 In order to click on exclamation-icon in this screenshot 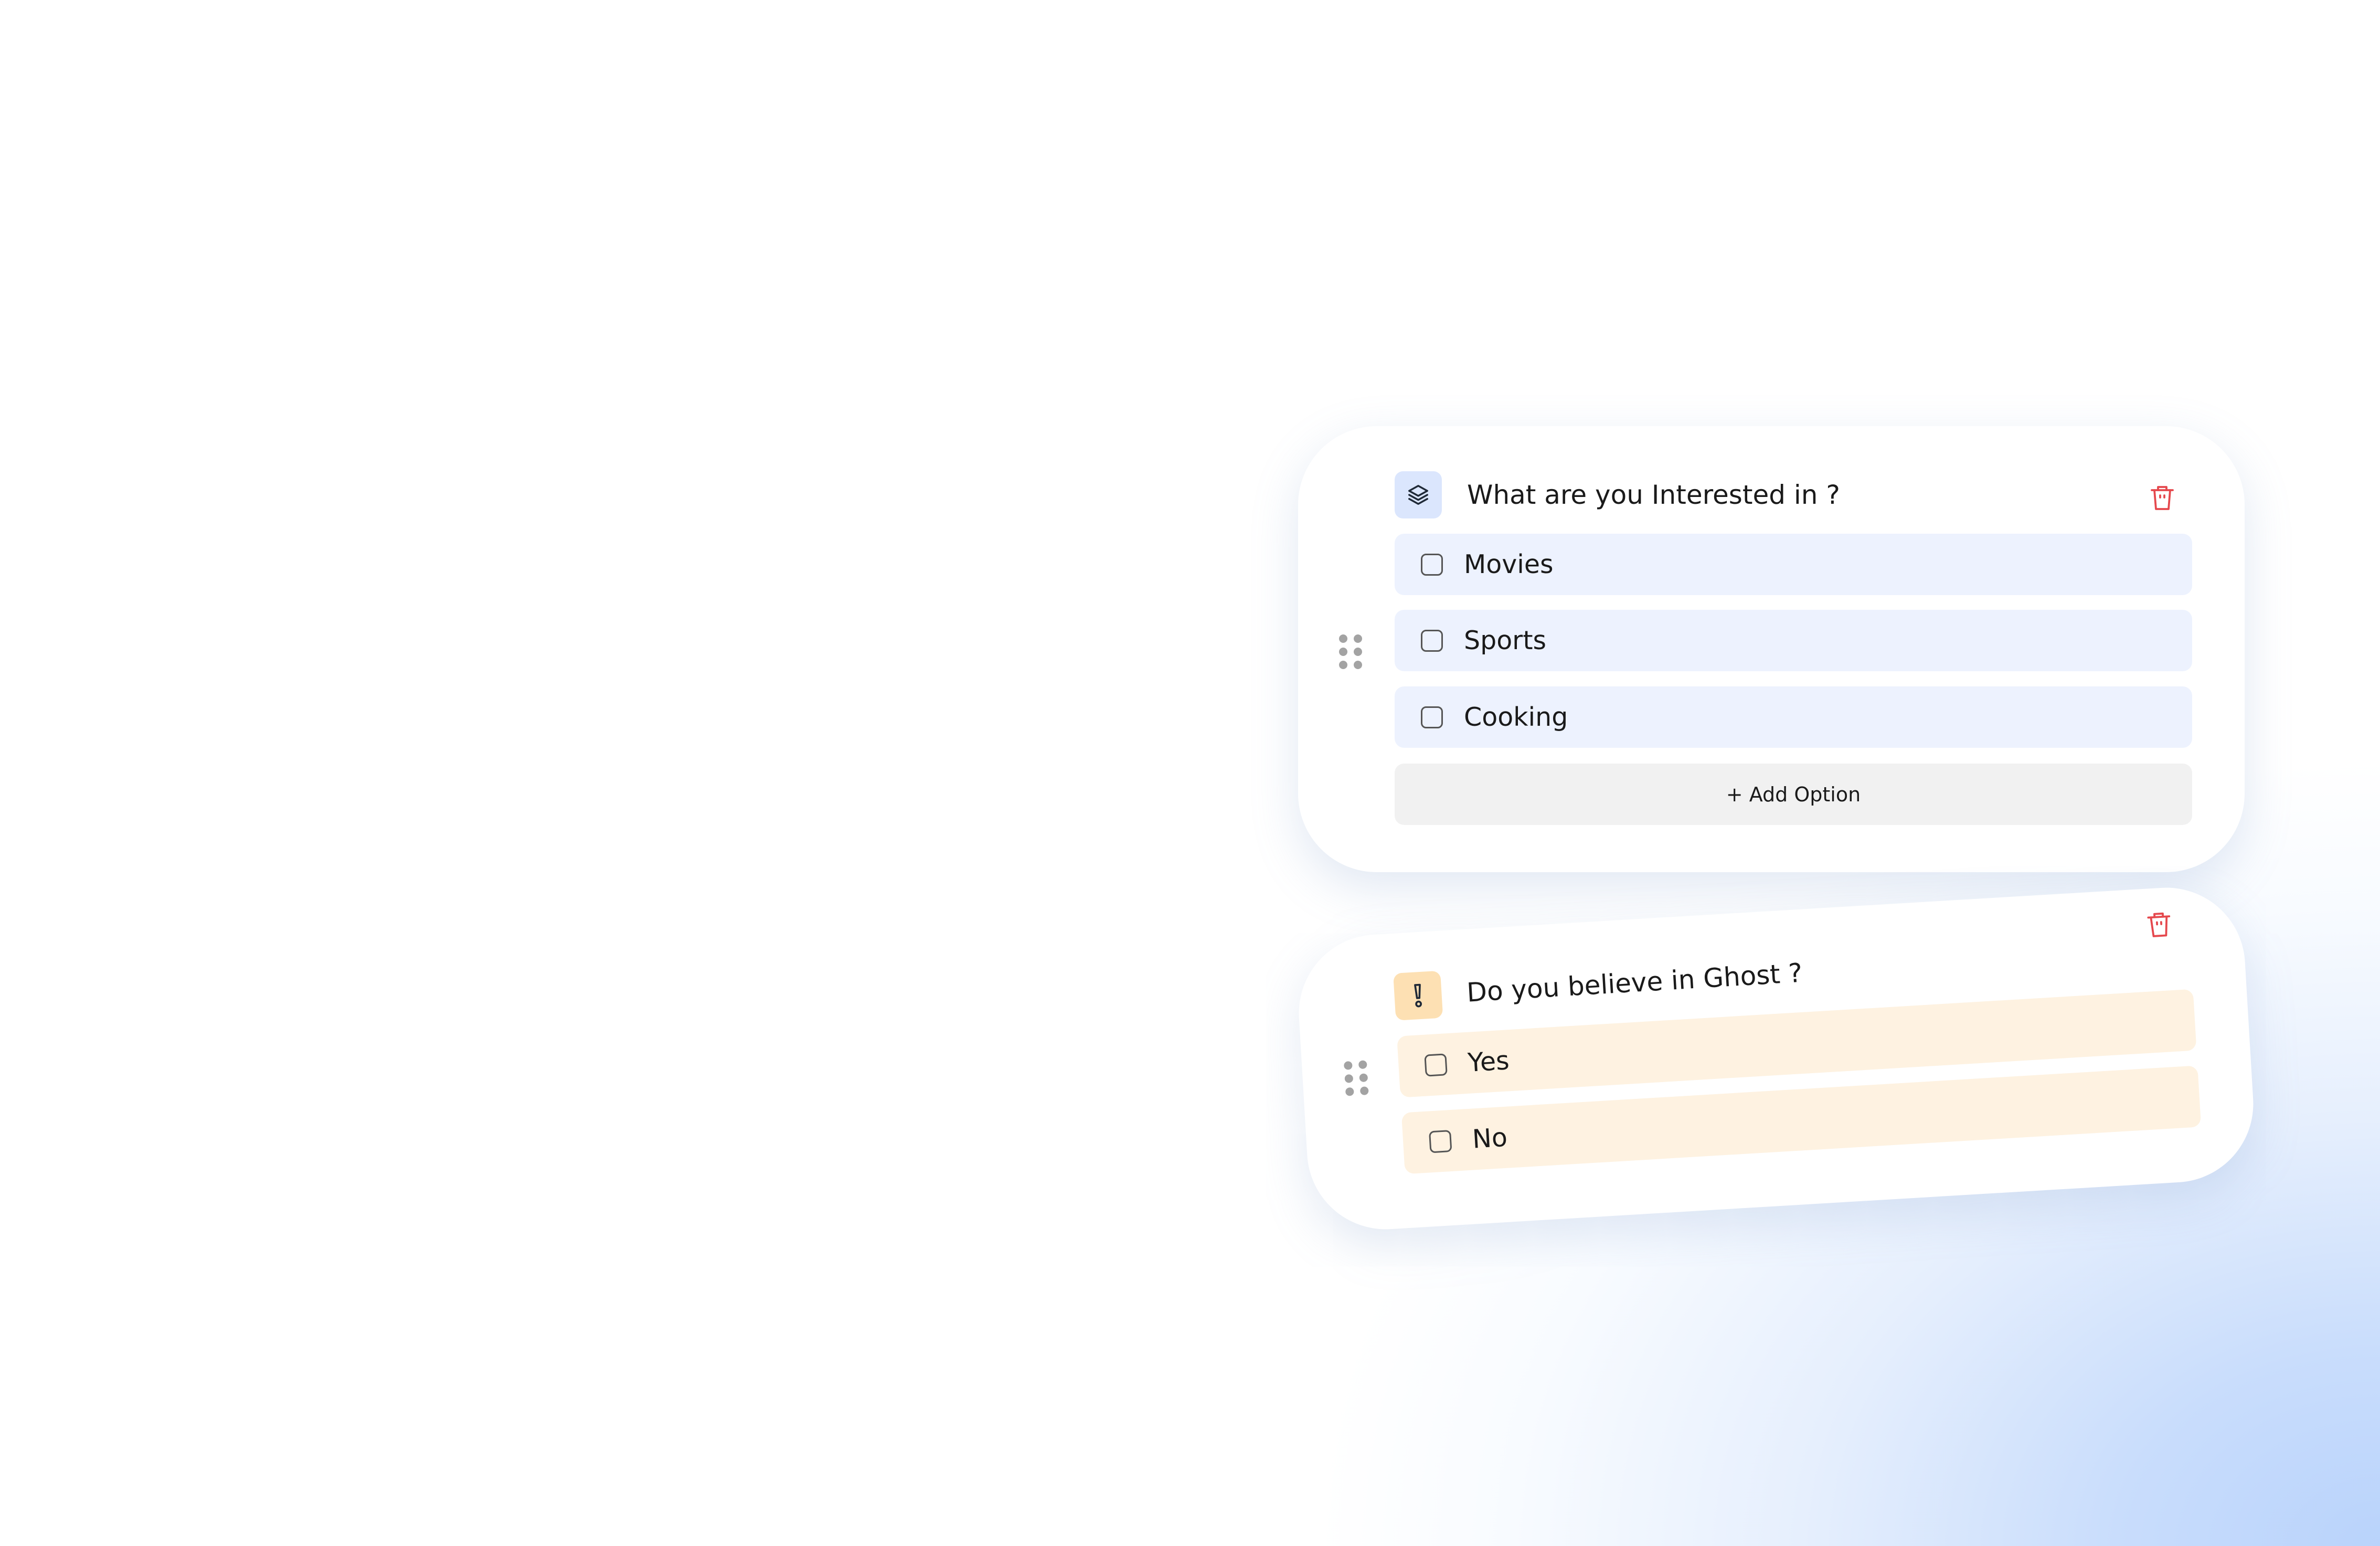, I will do `click(1418, 995)`.